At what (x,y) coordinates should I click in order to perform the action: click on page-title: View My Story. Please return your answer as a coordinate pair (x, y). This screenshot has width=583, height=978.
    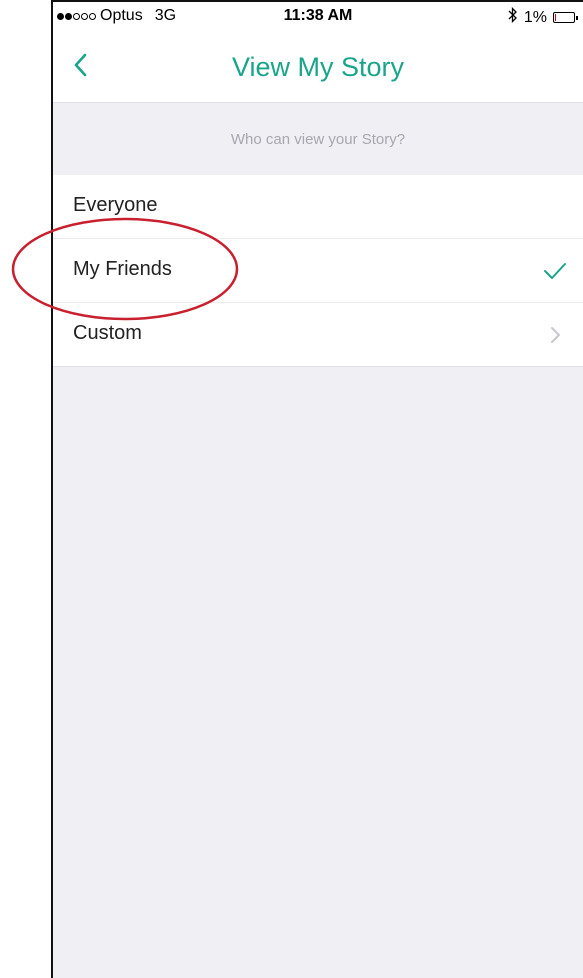
    Looking at the image, I should click on (318, 67).